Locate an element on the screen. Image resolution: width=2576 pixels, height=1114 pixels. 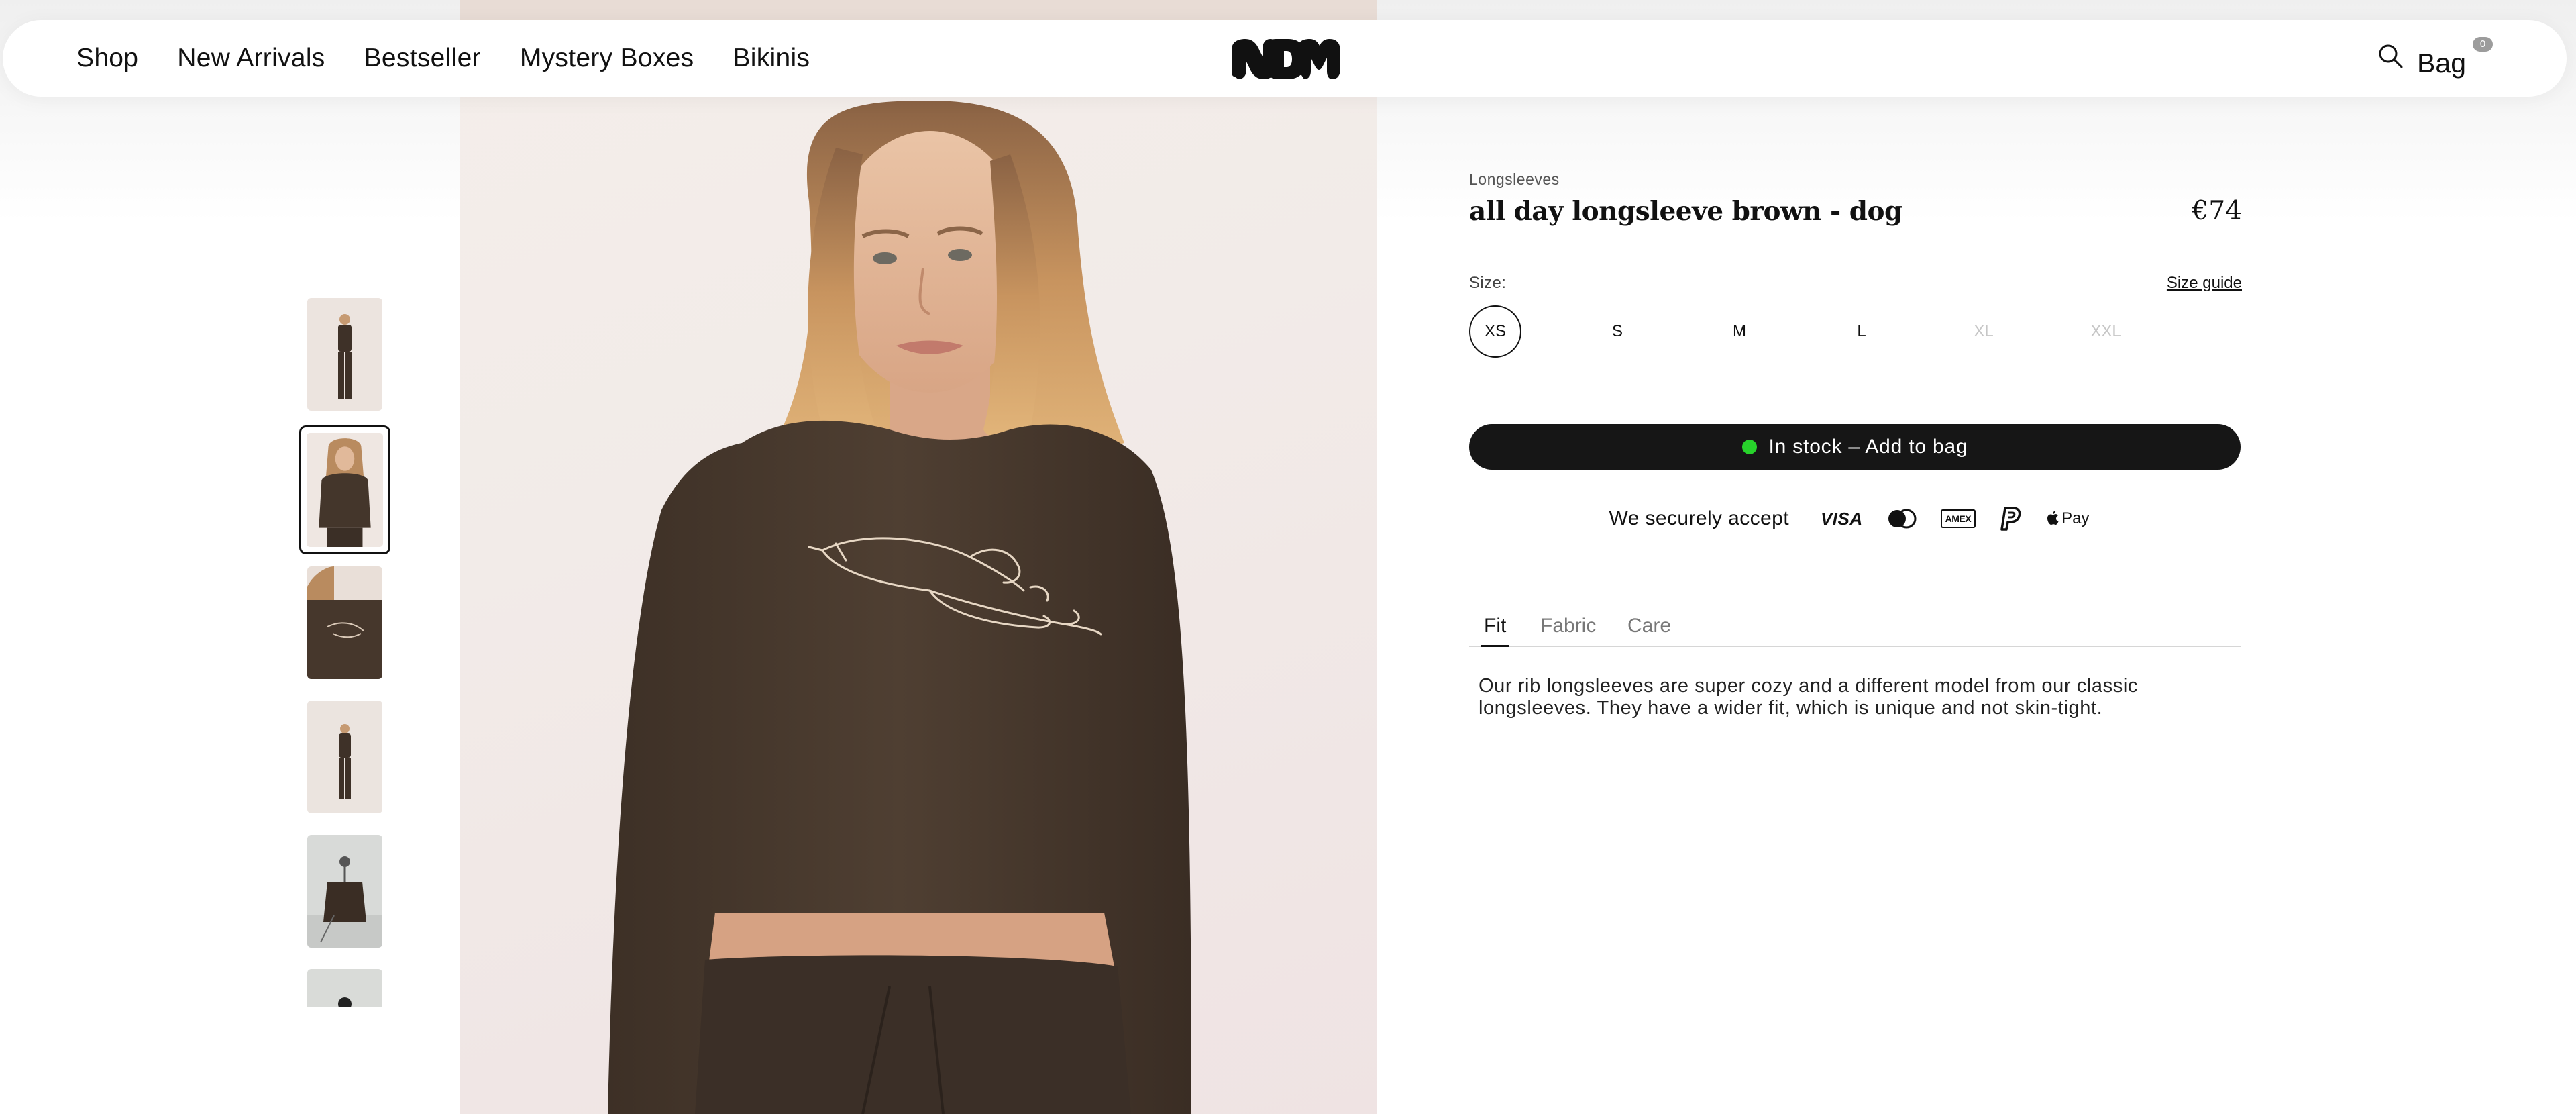
info-tabs: Fit Fabric Care is located at coordinates (1855, 629).